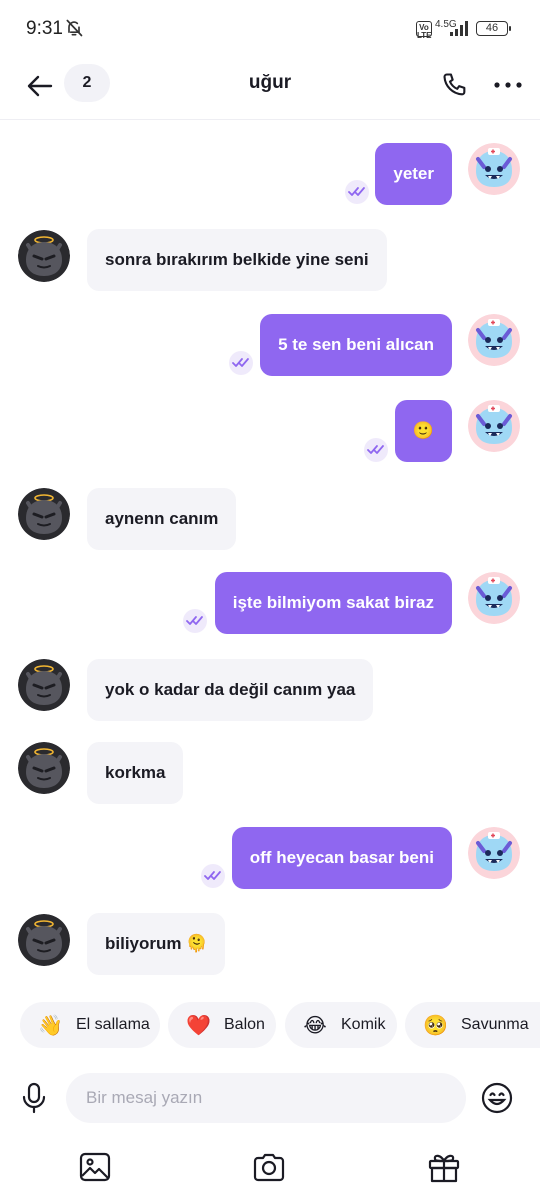  Describe the element at coordinates (244, 1024) in the screenshot. I see `reaction-label: Balon` at that location.